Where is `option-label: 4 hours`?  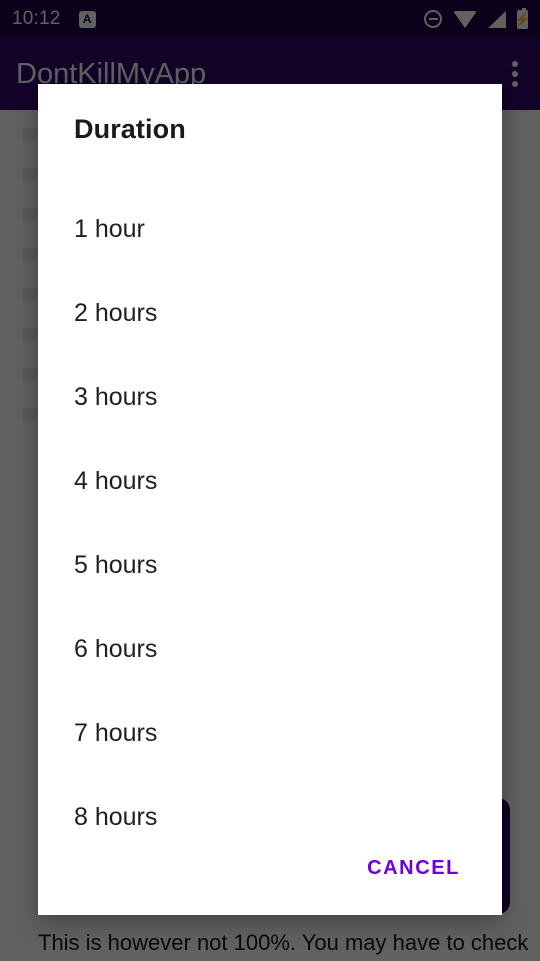
option-label: 4 hours is located at coordinates (116, 480).